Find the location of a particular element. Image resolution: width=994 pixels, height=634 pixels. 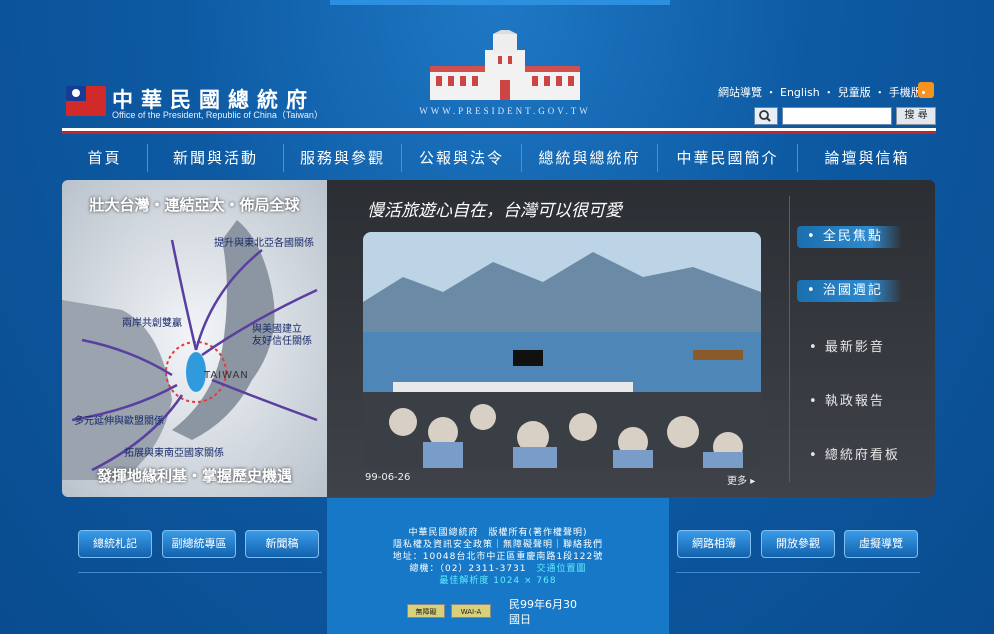

wai-badge: WAI-A is located at coordinates (471, 611).